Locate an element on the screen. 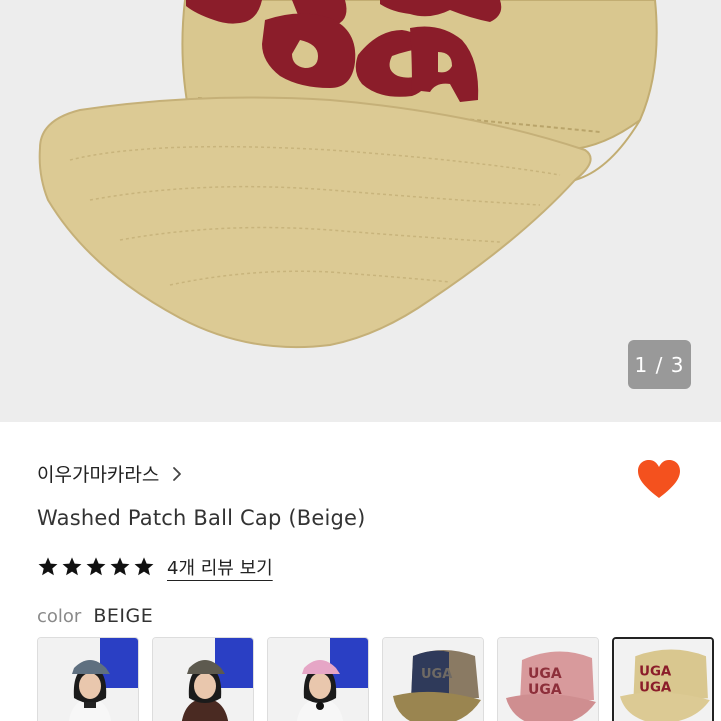 This screenshot has height=721, width=721. thumbnail-beige-cap: UGA UGA is located at coordinates (663, 679).